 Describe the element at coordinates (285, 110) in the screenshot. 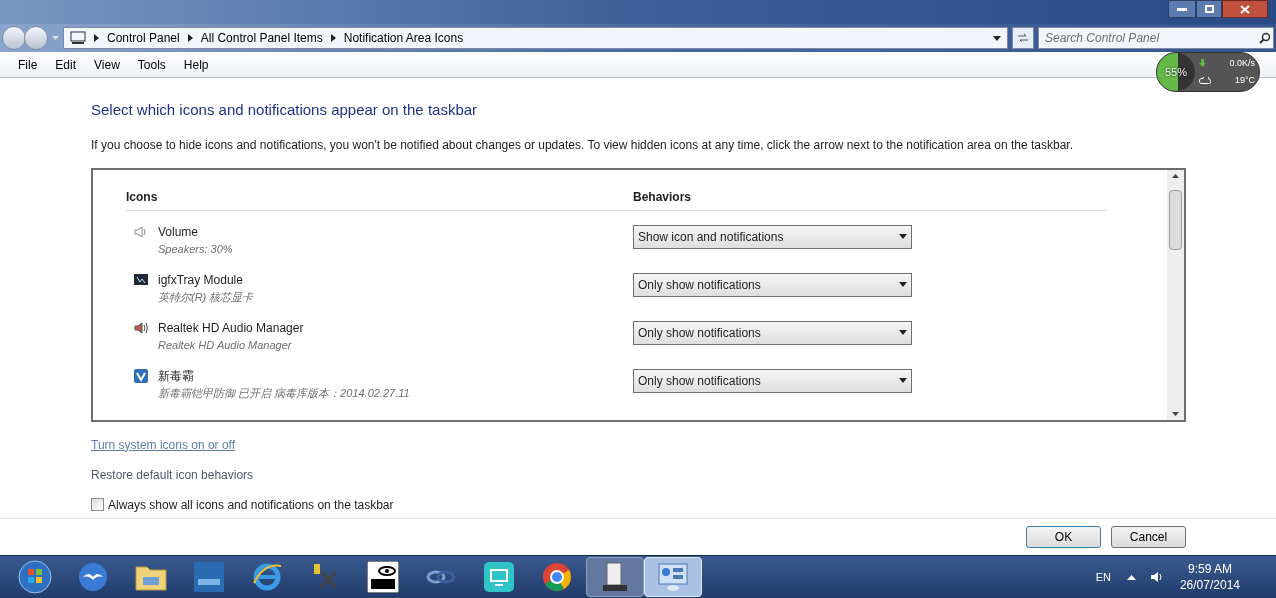

I see `page-heading: Select which icons and notifications appear on the taskbar` at that location.